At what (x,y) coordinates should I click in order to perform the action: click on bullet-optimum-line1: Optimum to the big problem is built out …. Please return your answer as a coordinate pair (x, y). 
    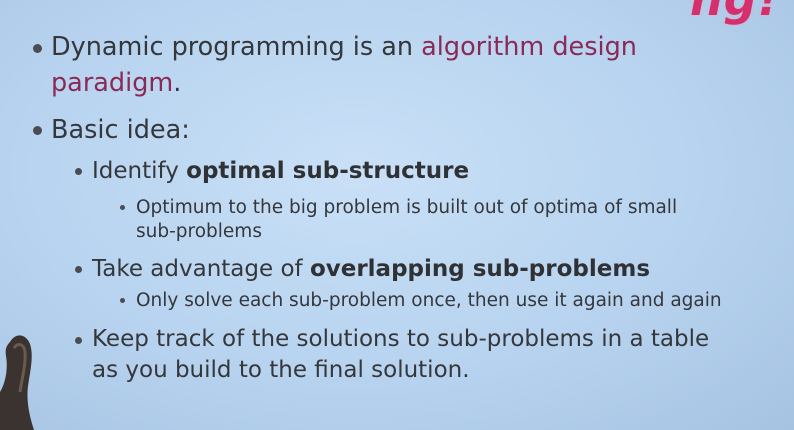
    Looking at the image, I should click on (407, 207).